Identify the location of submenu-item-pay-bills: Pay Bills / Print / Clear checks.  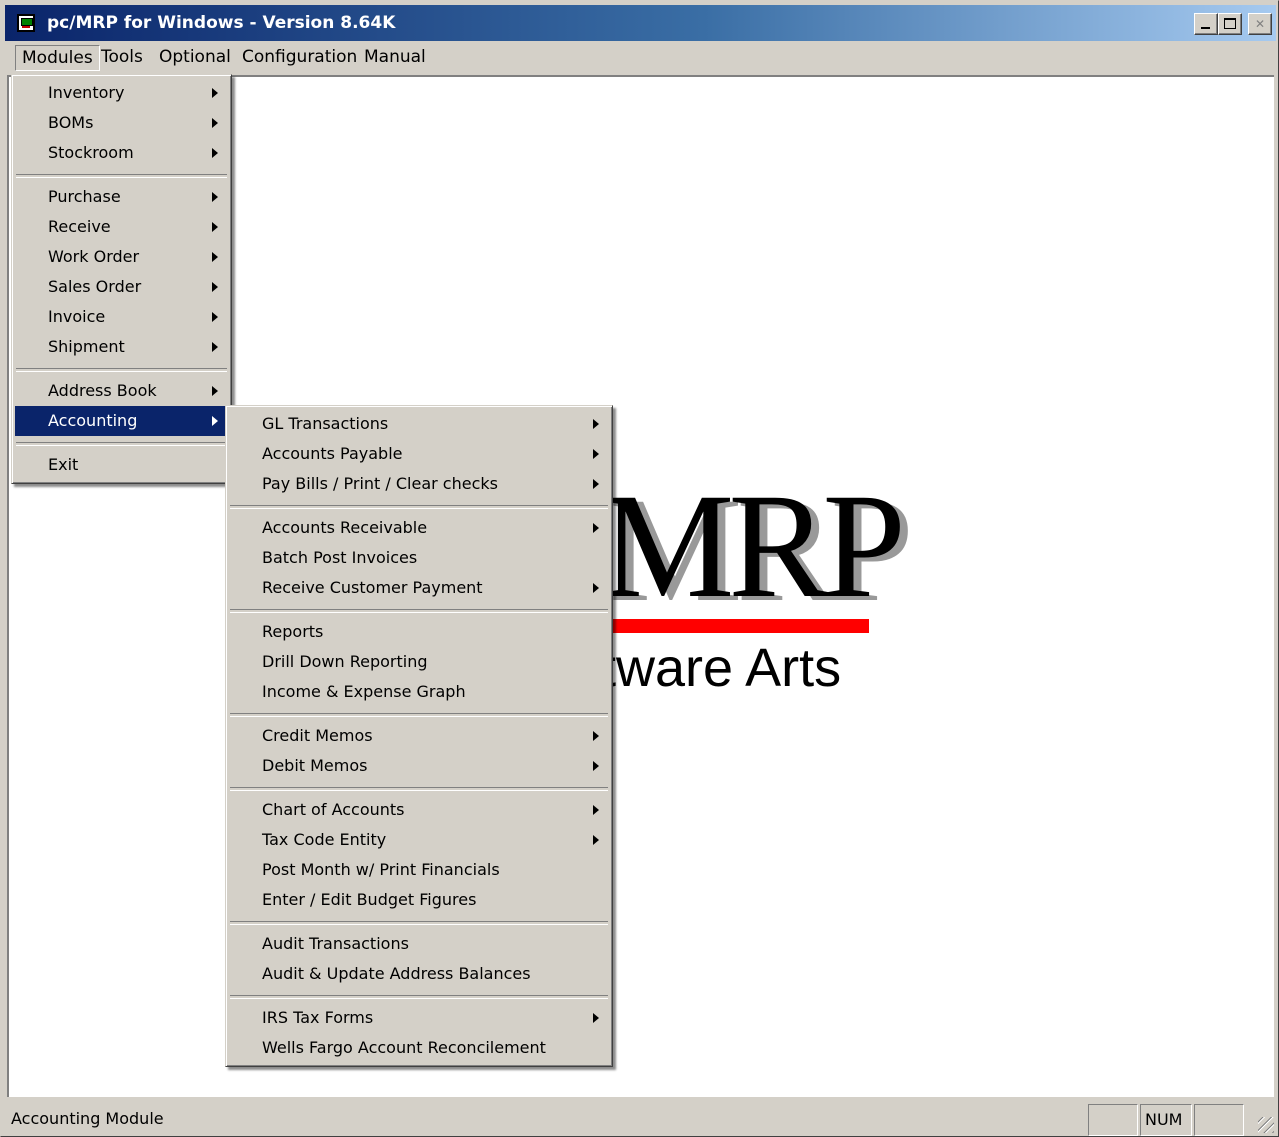
(419, 484).